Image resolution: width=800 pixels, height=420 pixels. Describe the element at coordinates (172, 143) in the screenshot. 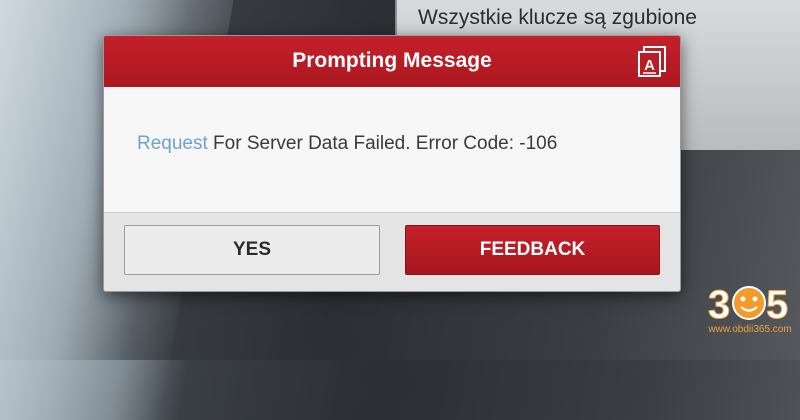

I see `message-highlight: Request` at that location.